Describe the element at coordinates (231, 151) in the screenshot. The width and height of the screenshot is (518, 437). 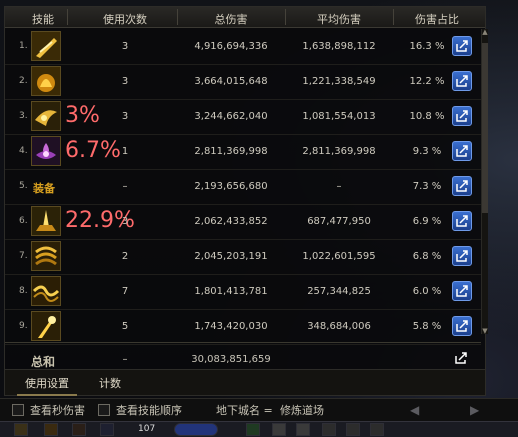
I see `total-damage-cell: 2,811,369,998` at that location.